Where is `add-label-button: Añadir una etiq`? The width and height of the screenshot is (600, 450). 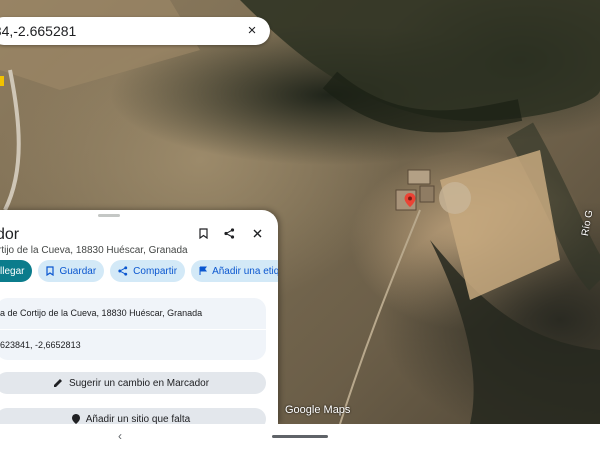 add-label-button: Añadir una etiq is located at coordinates (234, 271).